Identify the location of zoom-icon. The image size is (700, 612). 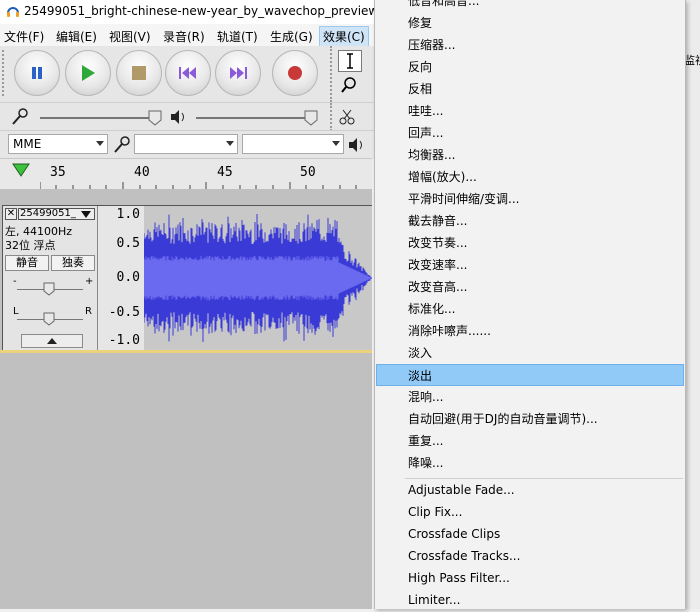
(348, 85).